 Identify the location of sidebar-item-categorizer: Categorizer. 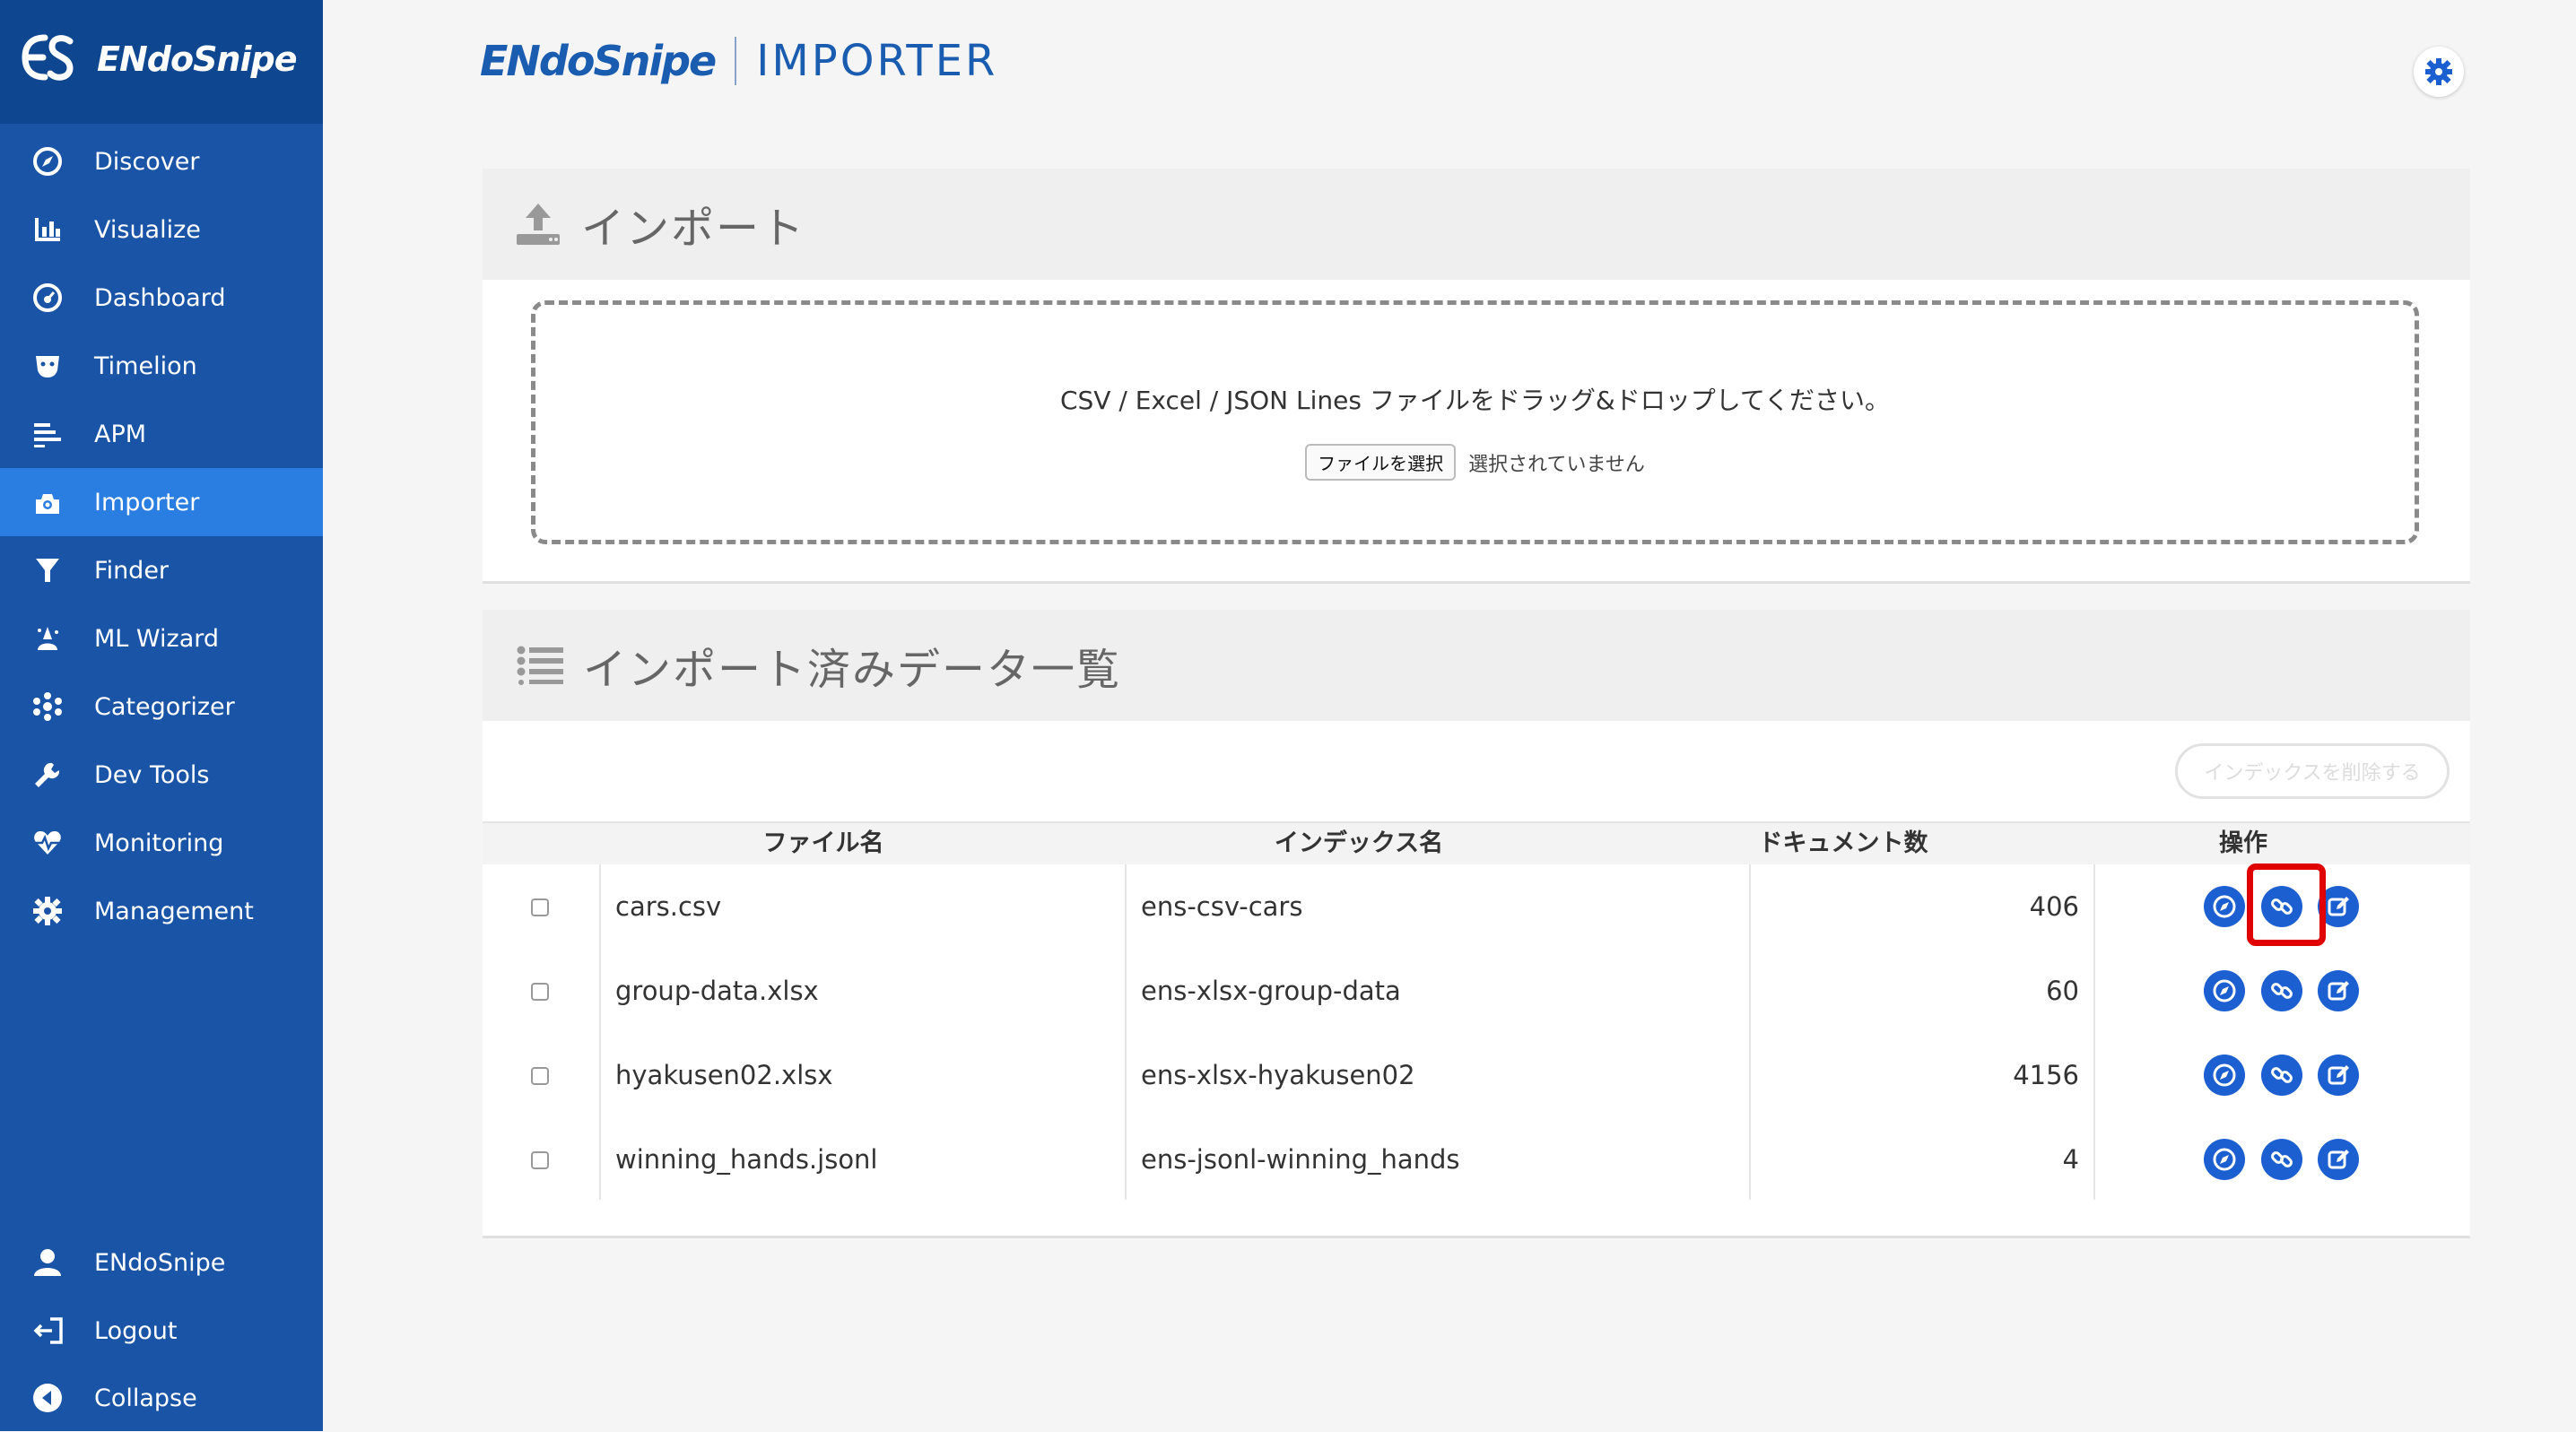
(161, 707).